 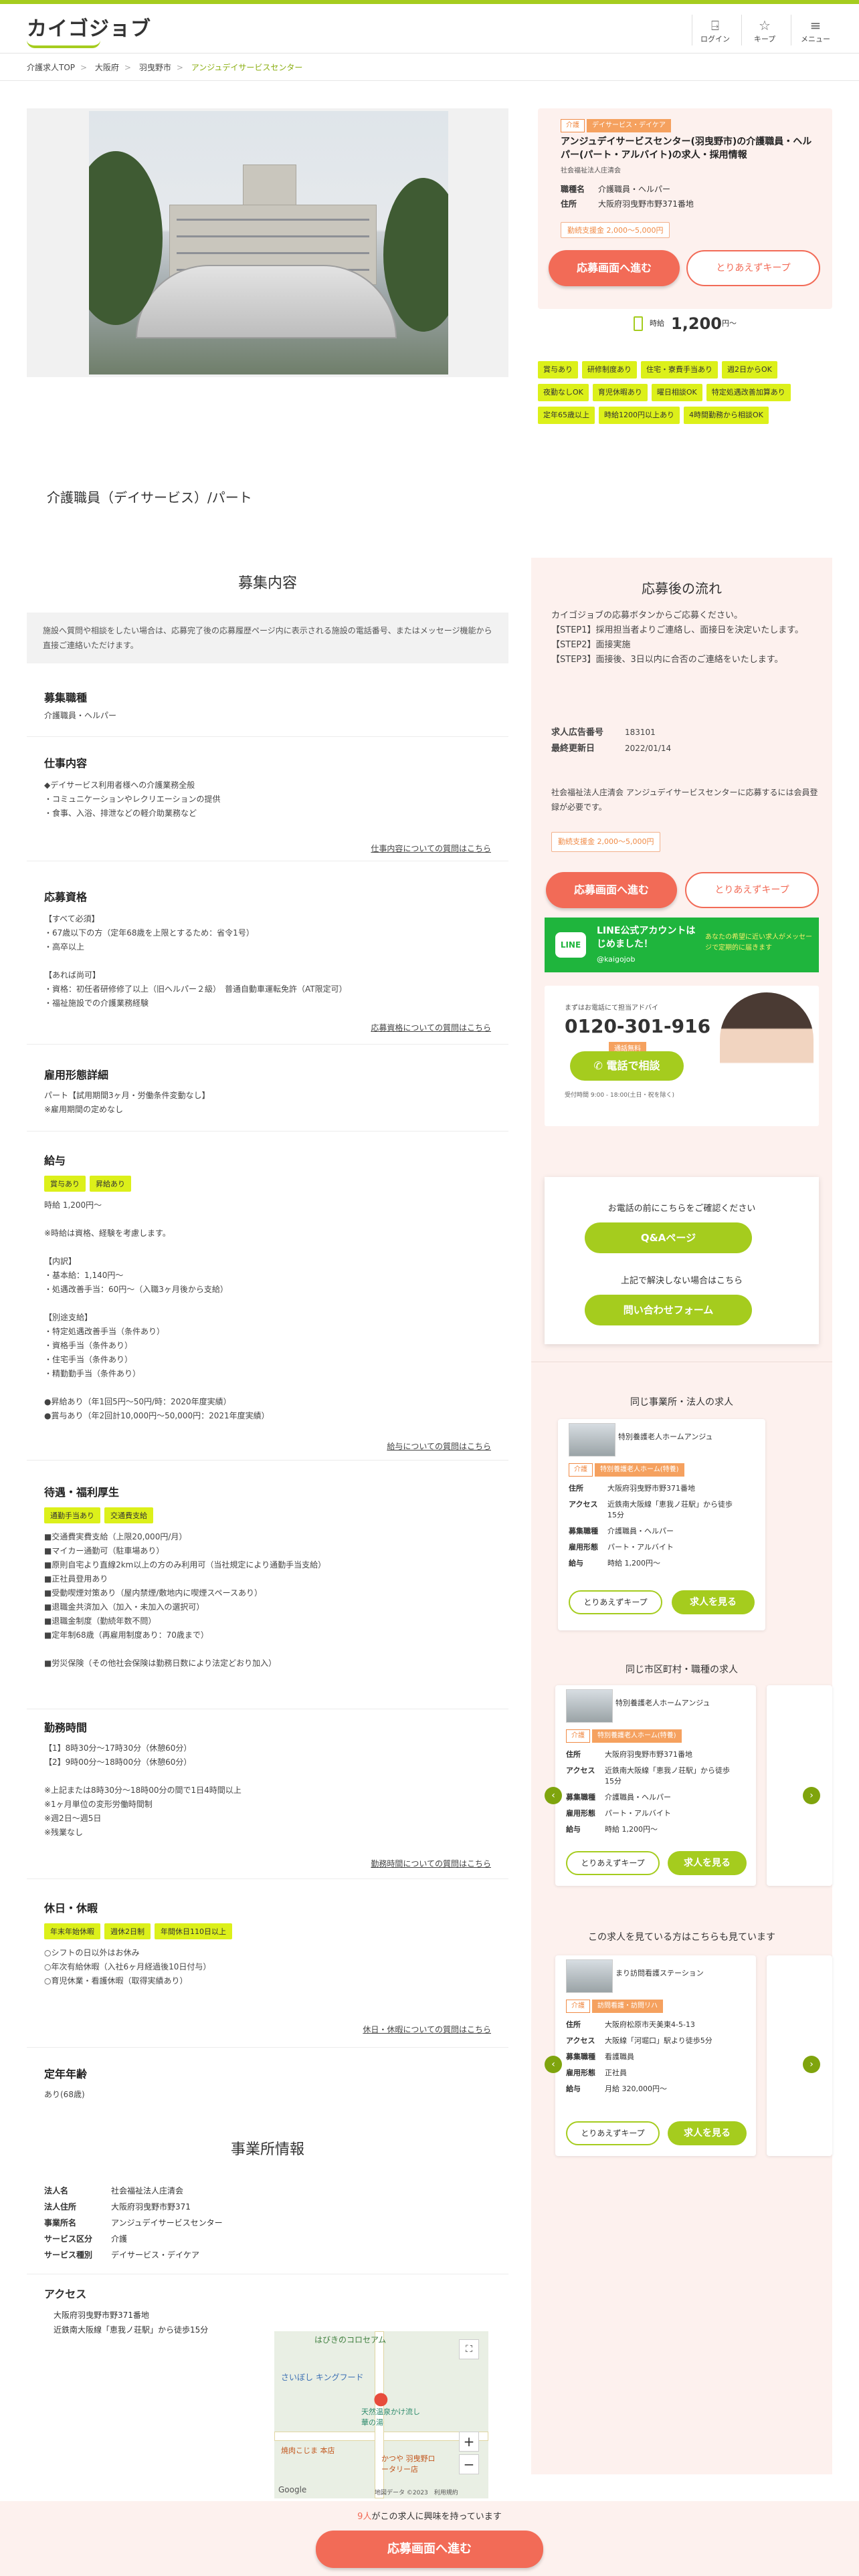 What do you see at coordinates (630, 2024) in the screenshot?
I see `card-row: 住所 大阪府松原市天美東4-5-13` at bounding box center [630, 2024].